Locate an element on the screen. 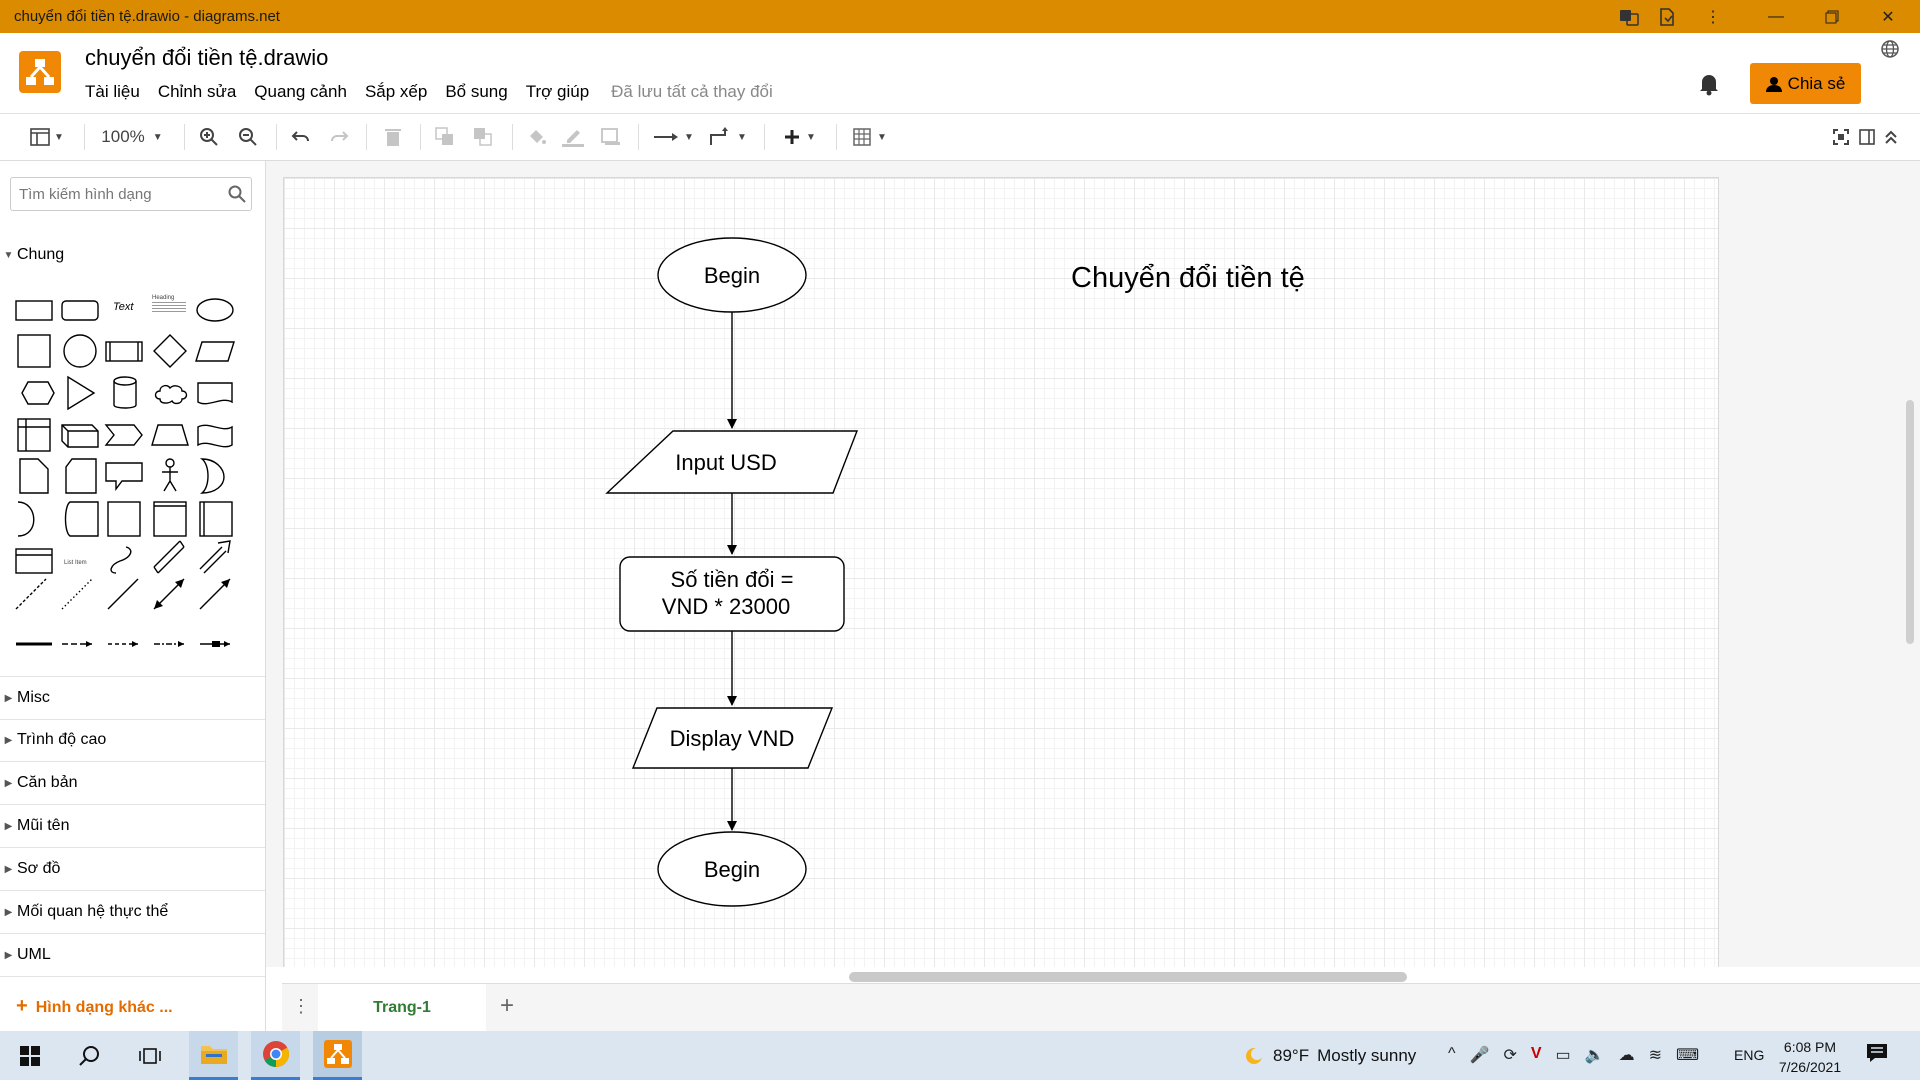  shape-container is located at coordinates (124, 519).